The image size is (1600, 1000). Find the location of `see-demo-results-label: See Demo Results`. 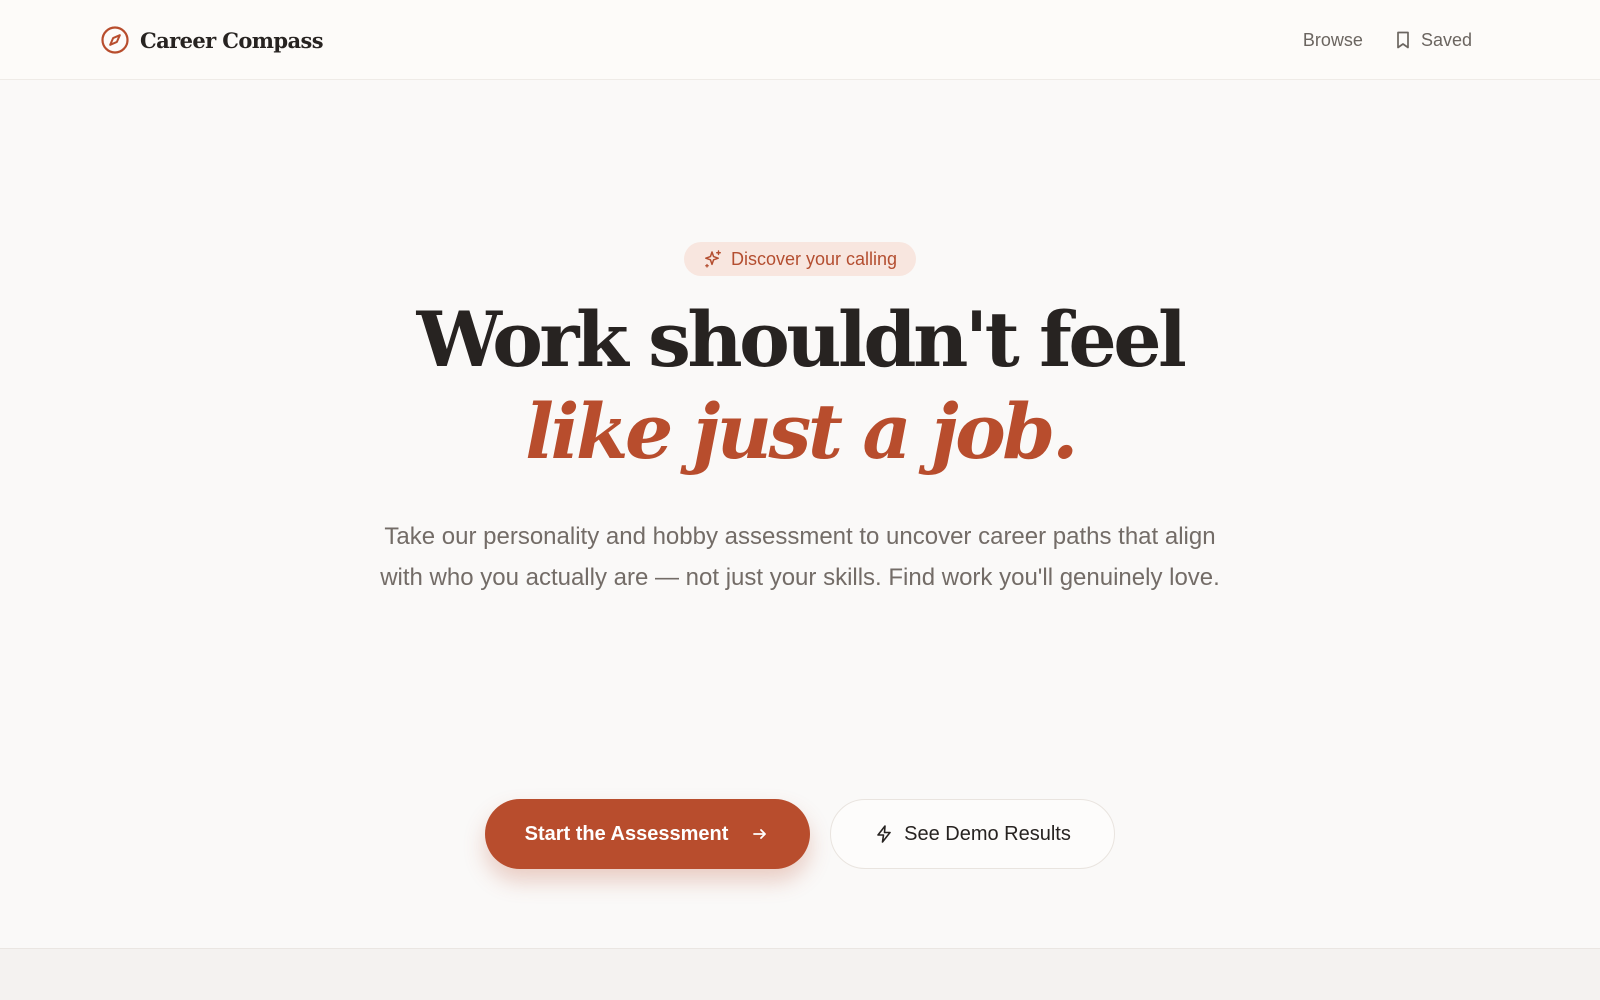

see-demo-results-label: See Demo Results is located at coordinates (987, 833).